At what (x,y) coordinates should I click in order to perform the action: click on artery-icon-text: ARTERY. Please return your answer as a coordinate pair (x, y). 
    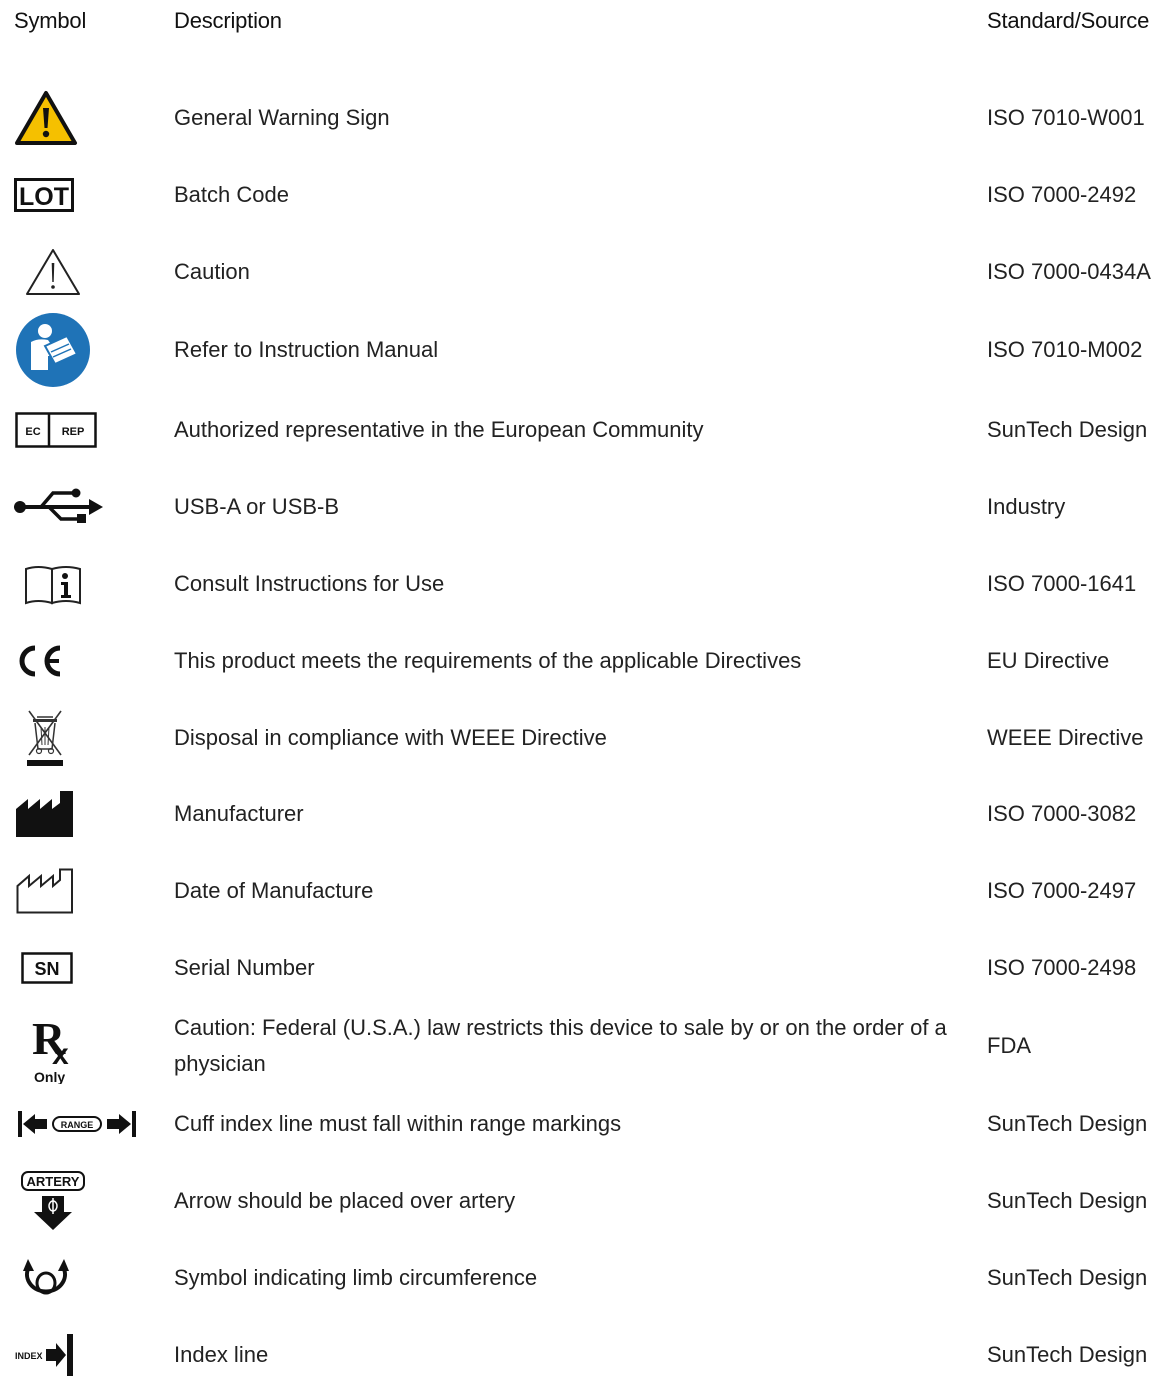
    Looking at the image, I should click on (53, 1181).